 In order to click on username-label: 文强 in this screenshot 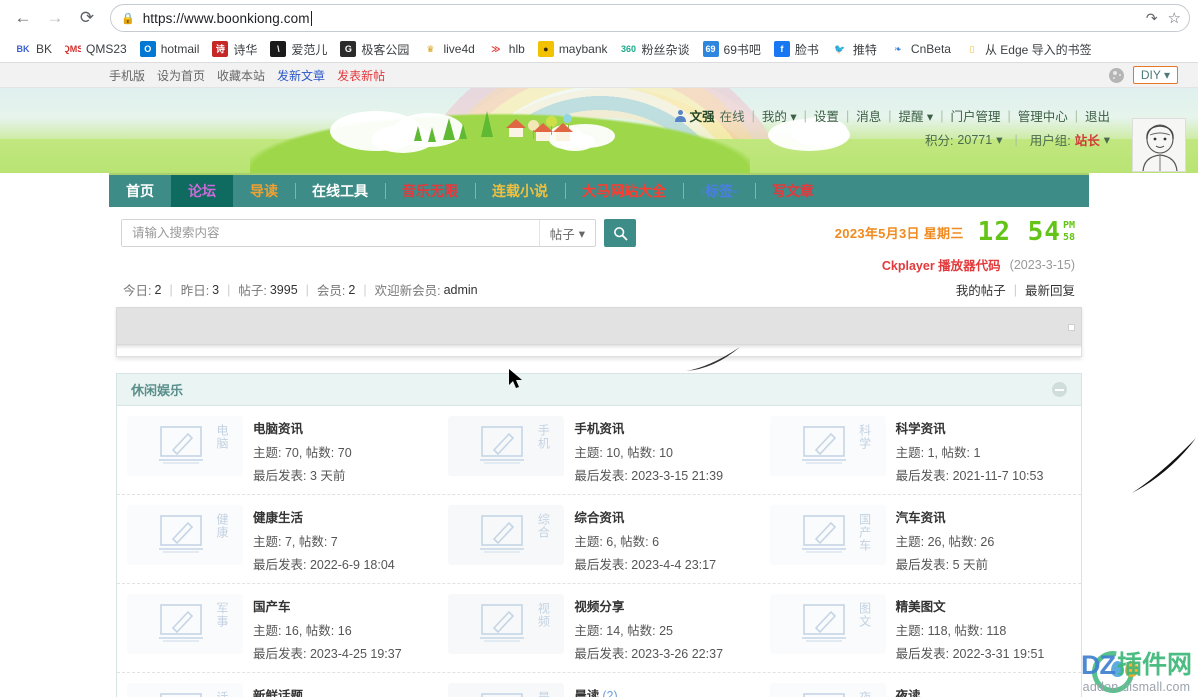, I will do `click(702, 115)`.